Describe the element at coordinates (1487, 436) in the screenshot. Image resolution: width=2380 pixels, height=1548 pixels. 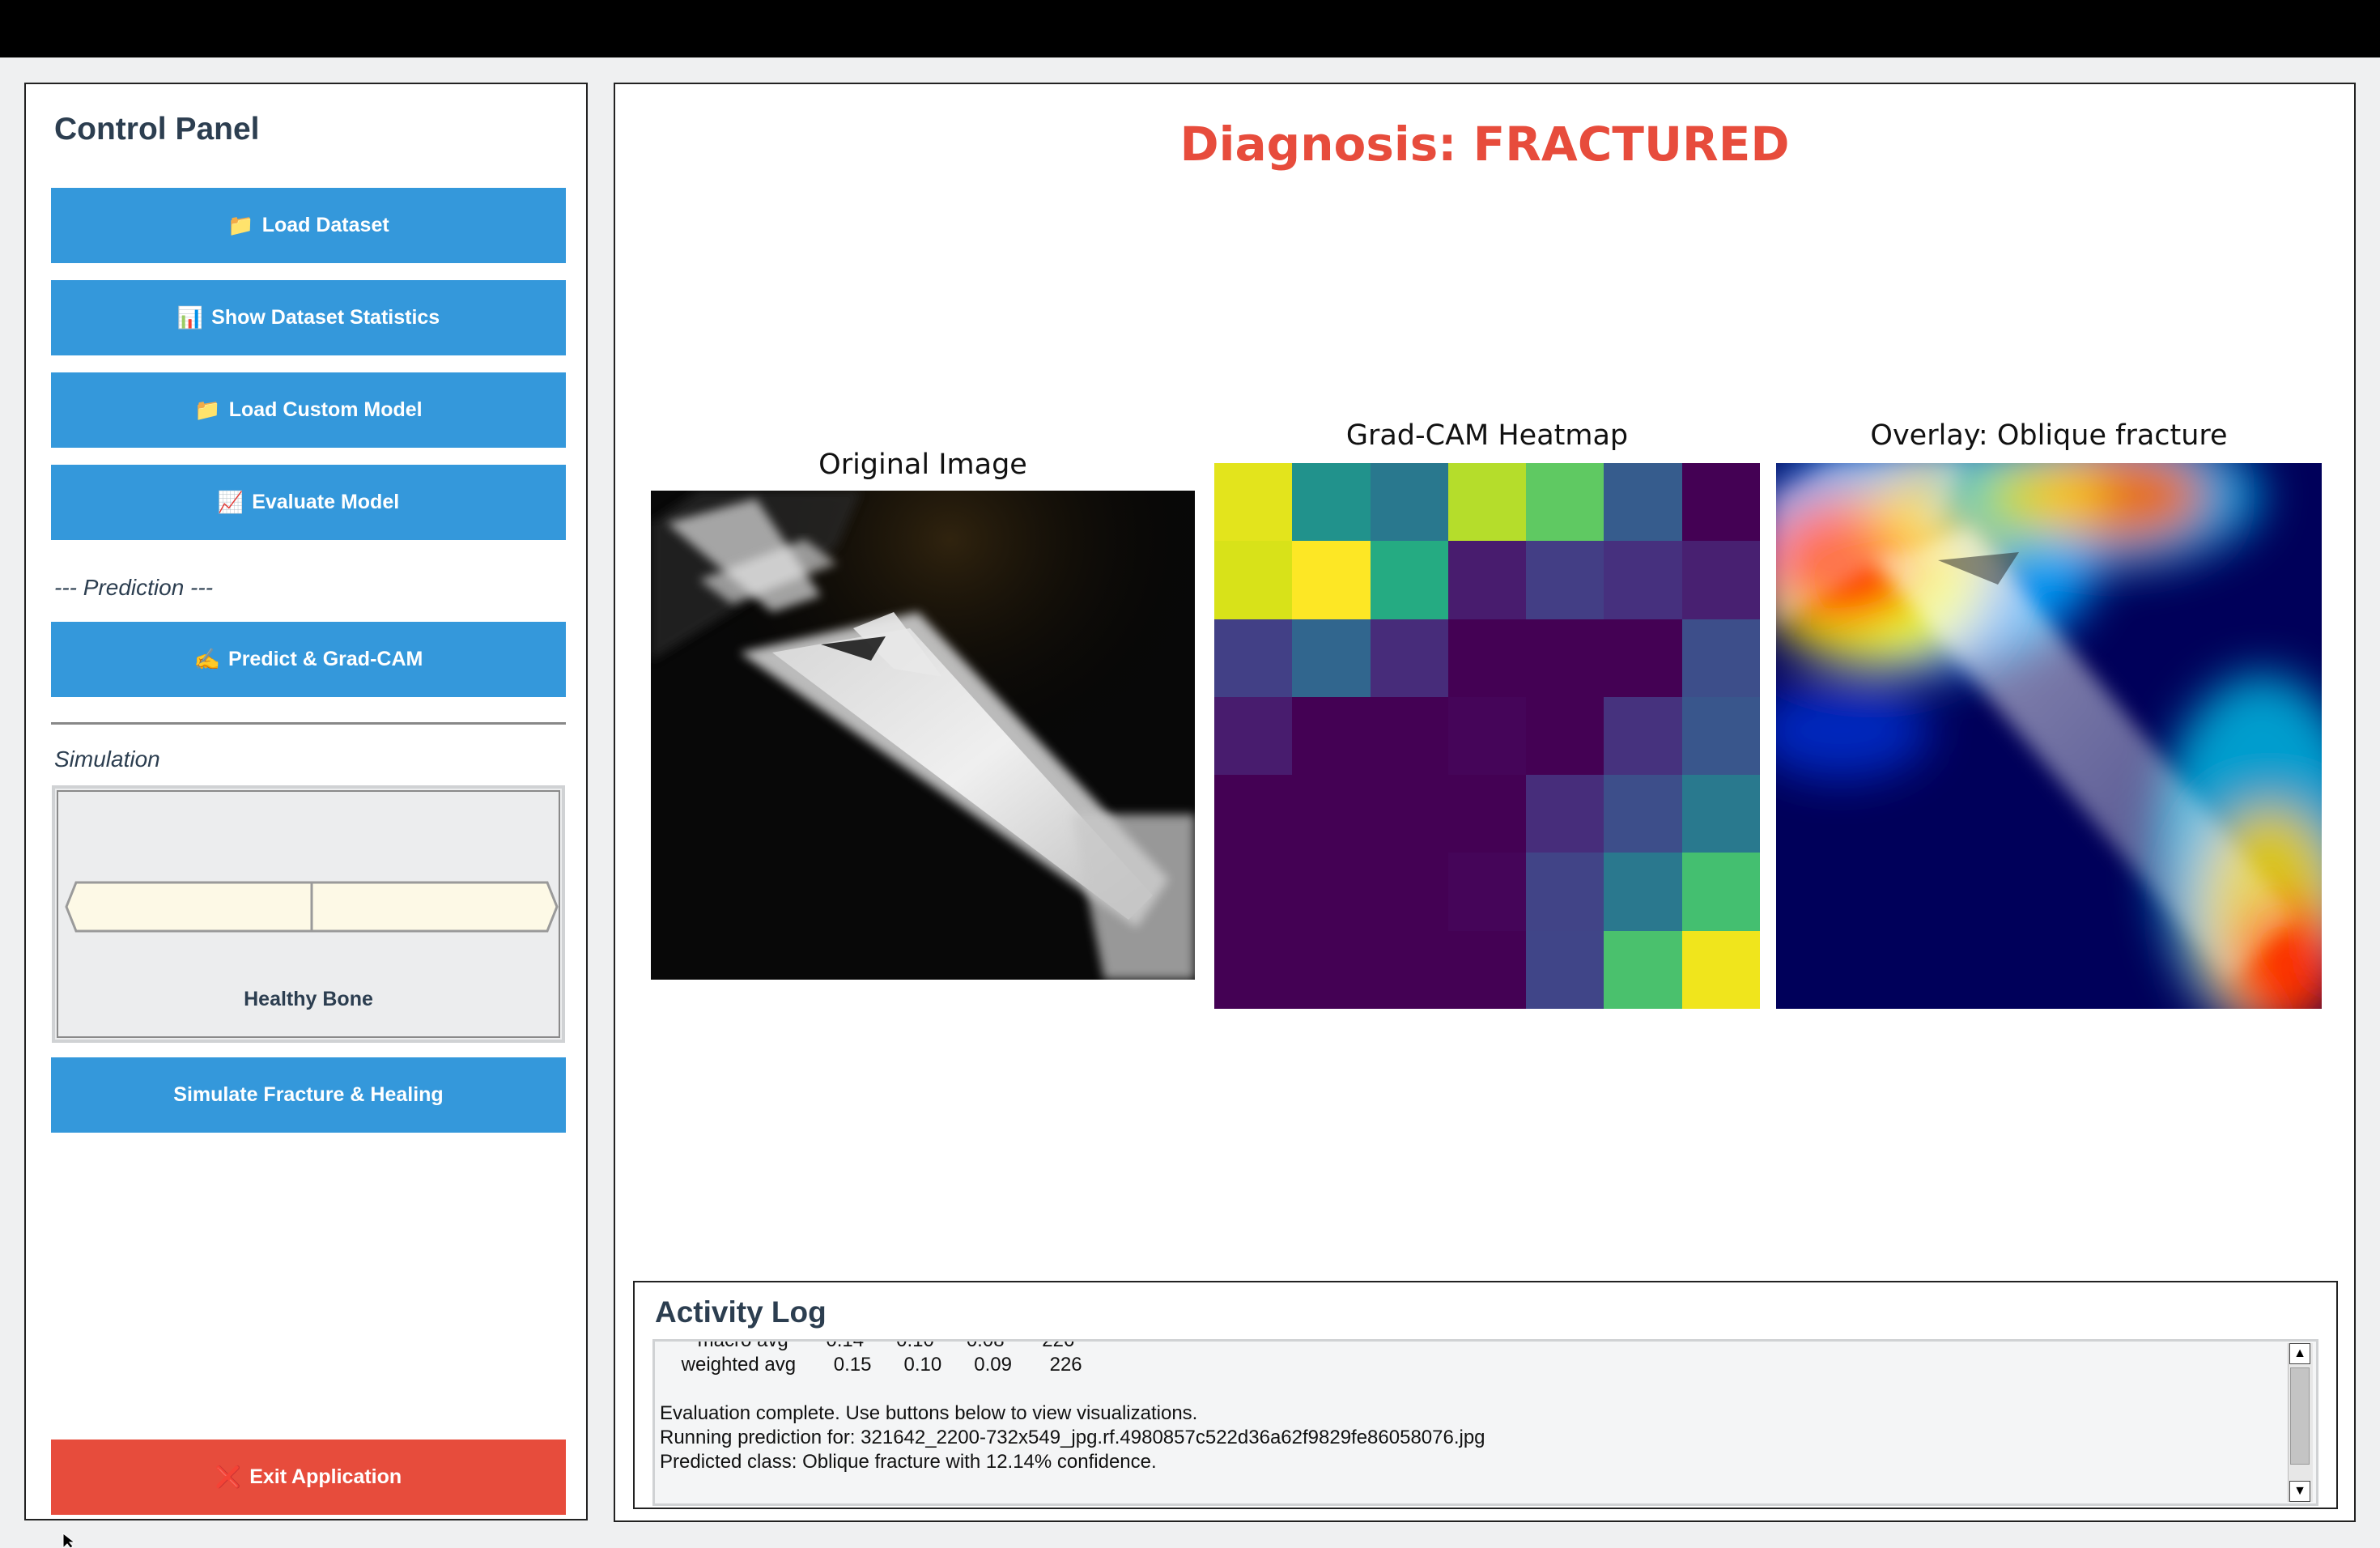
I see `heatmap-title: Grad-CAM Heatmap` at that location.